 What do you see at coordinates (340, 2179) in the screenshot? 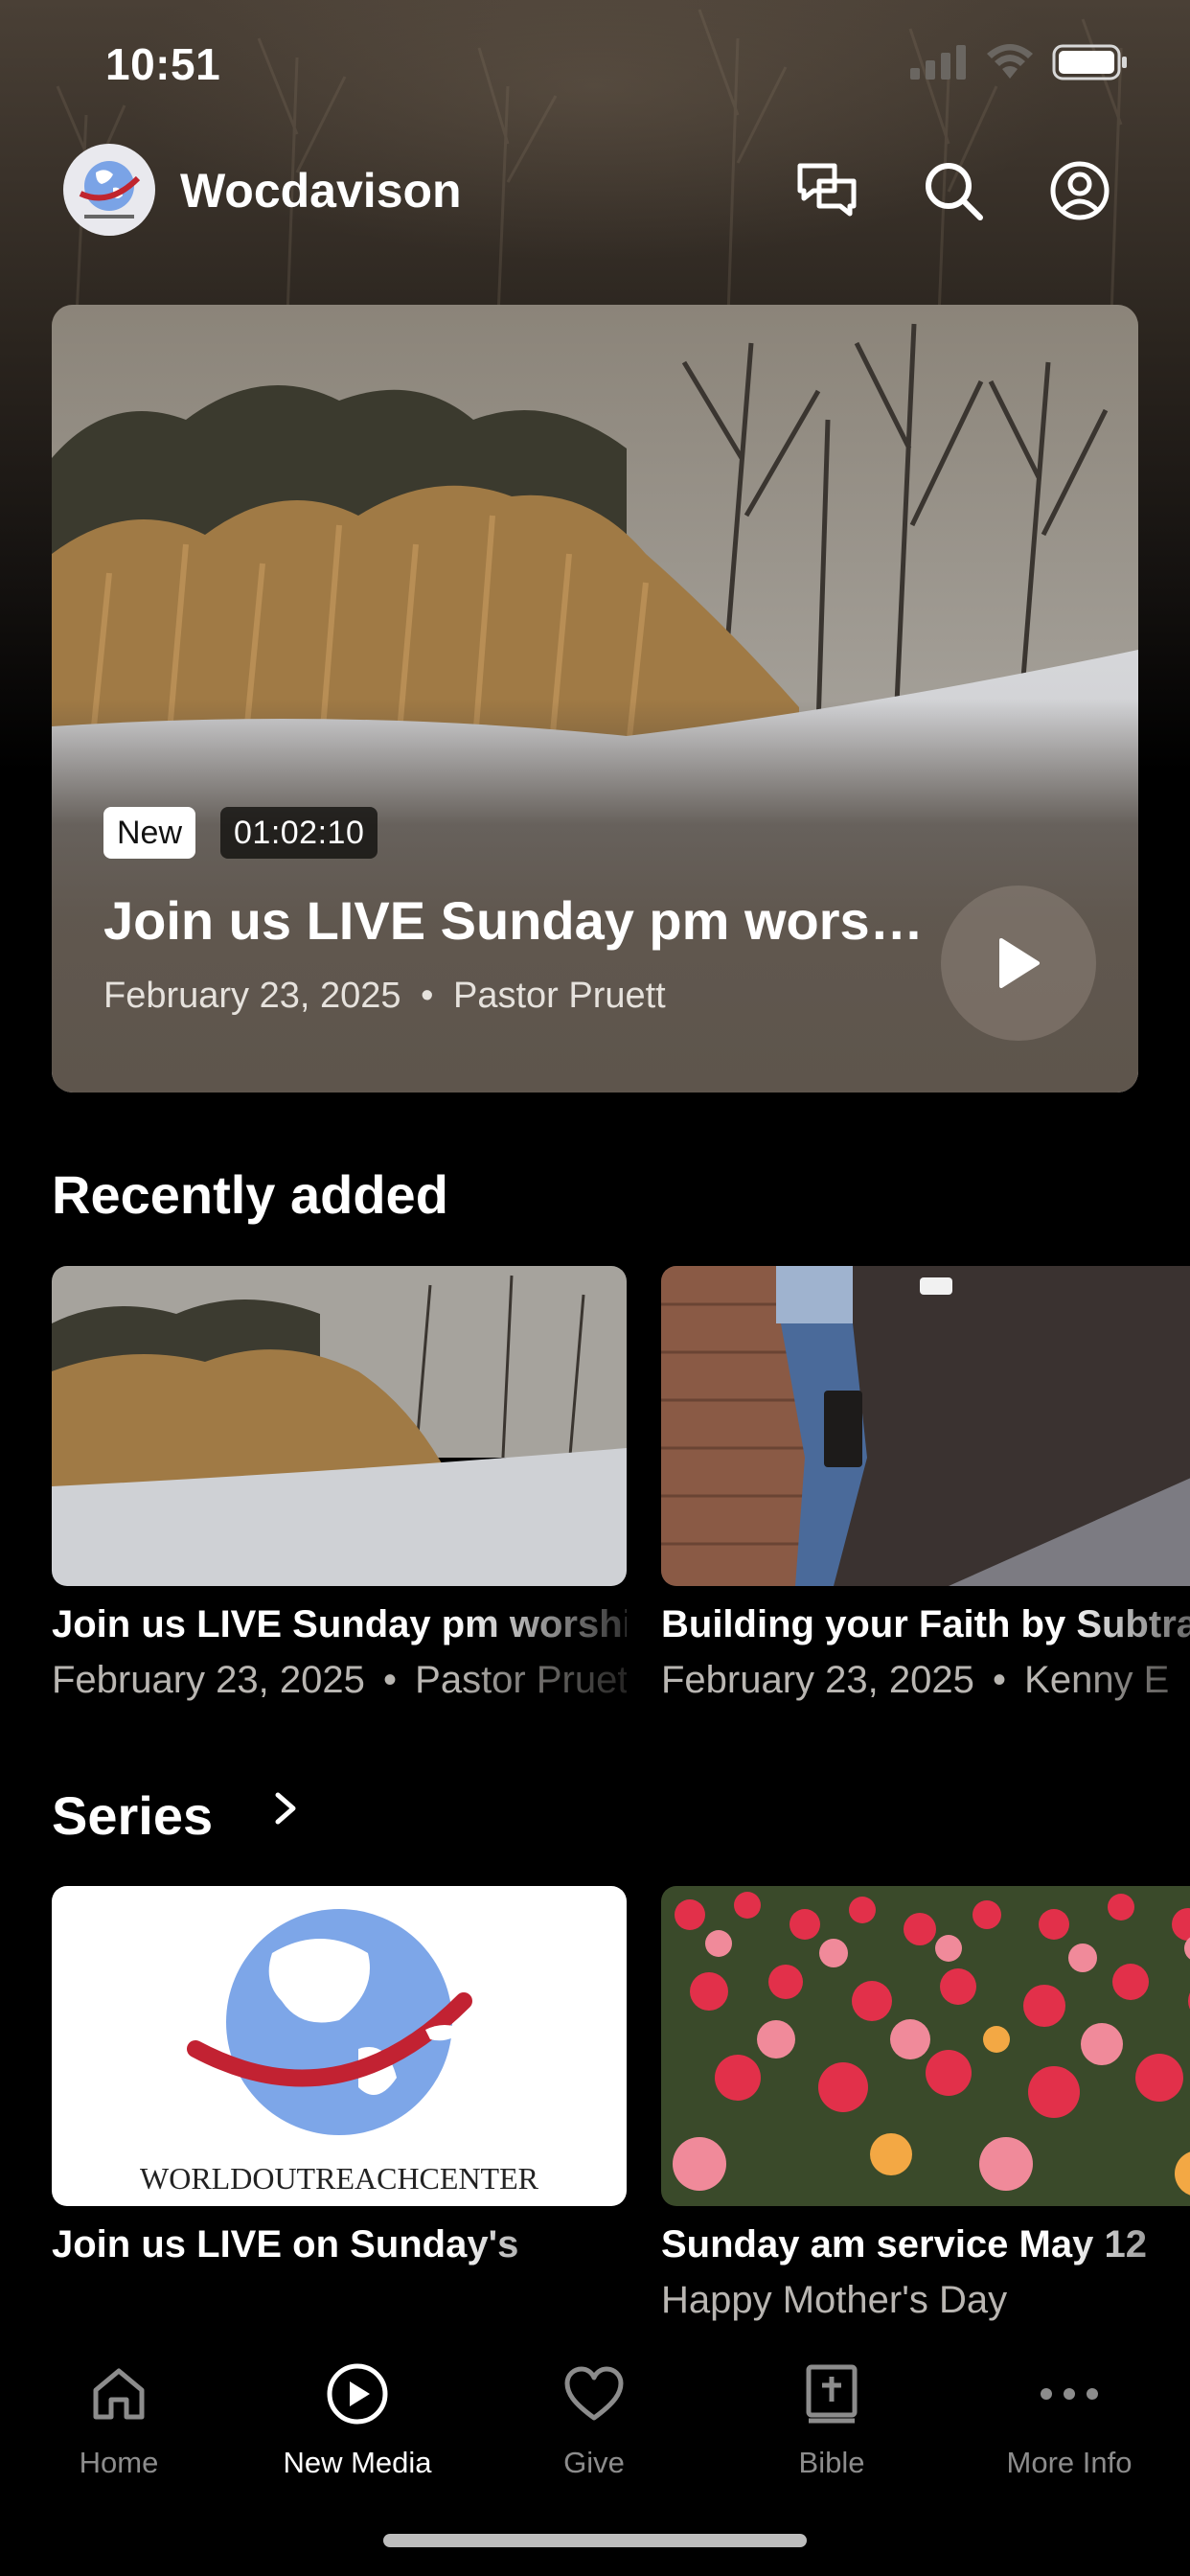
I see `series-logo-text: WORLDOUTREACHCENTER` at bounding box center [340, 2179].